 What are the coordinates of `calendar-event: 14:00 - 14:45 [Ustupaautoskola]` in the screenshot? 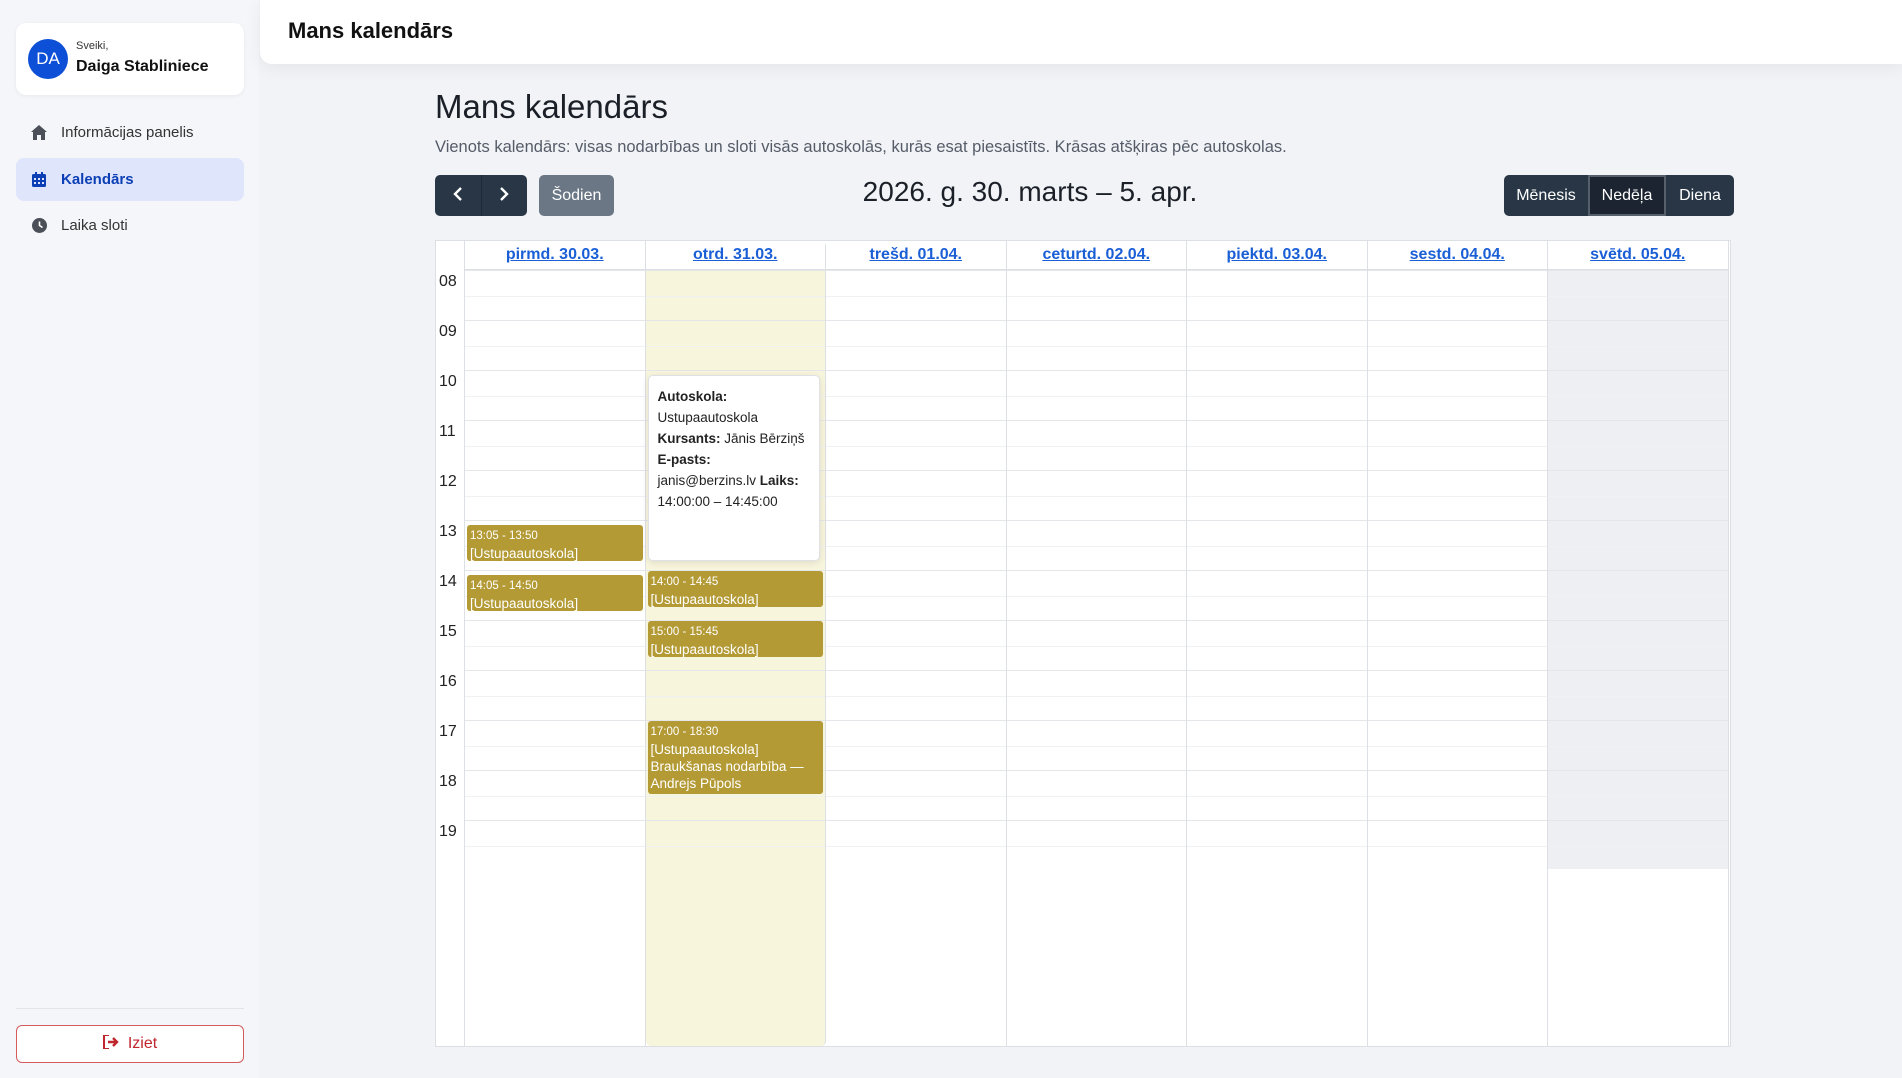 It's located at (735, 589).